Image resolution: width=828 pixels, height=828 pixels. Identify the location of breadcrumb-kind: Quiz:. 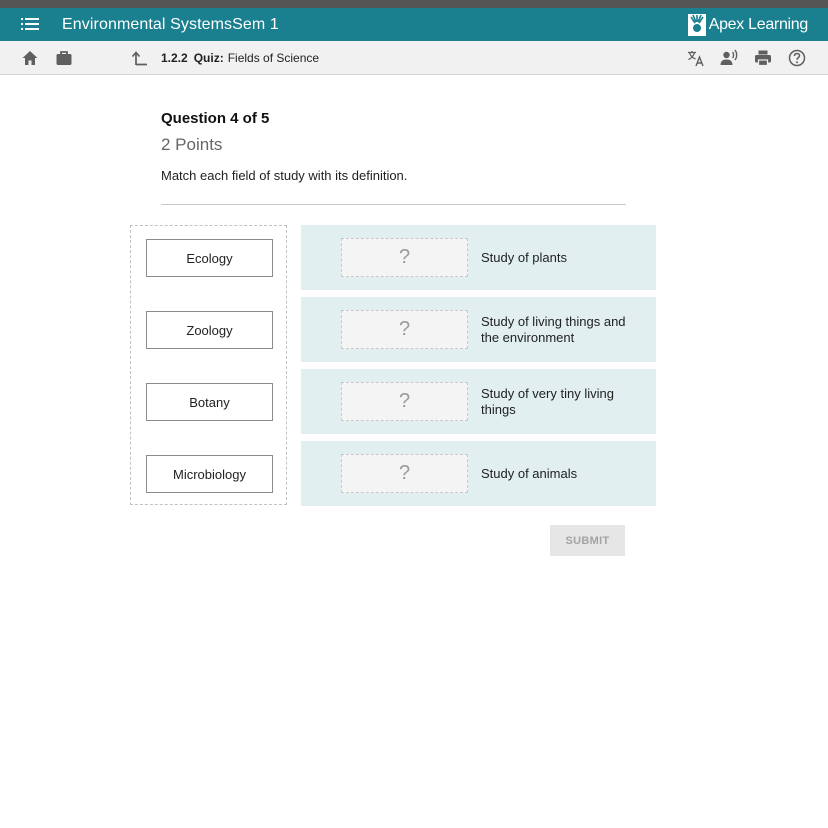
(208, 58).